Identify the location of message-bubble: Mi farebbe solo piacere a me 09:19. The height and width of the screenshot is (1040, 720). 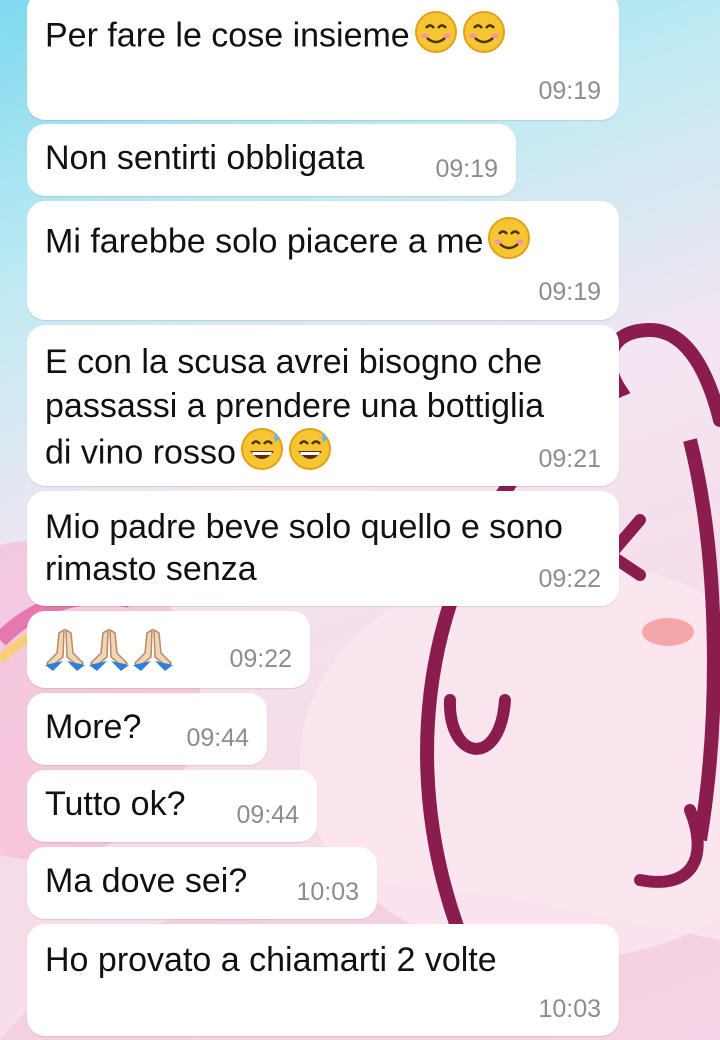
(323, 260).